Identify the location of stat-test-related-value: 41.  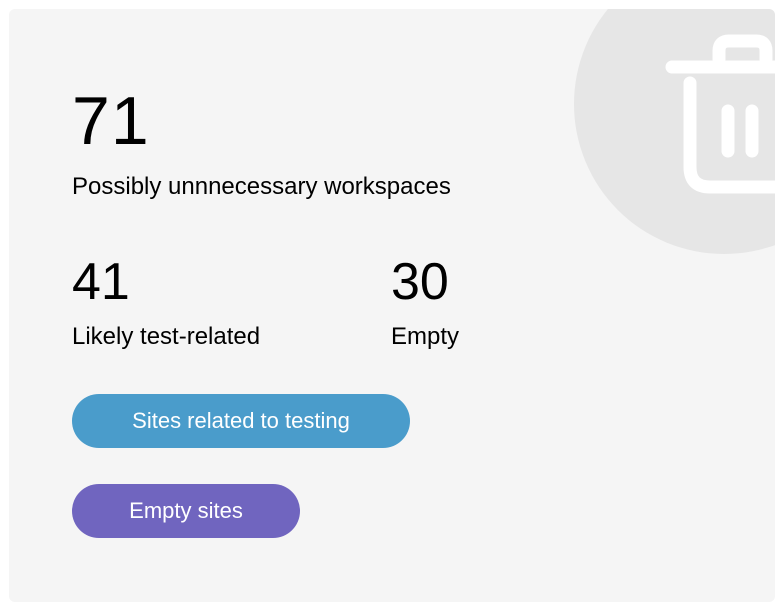
(101, 282).